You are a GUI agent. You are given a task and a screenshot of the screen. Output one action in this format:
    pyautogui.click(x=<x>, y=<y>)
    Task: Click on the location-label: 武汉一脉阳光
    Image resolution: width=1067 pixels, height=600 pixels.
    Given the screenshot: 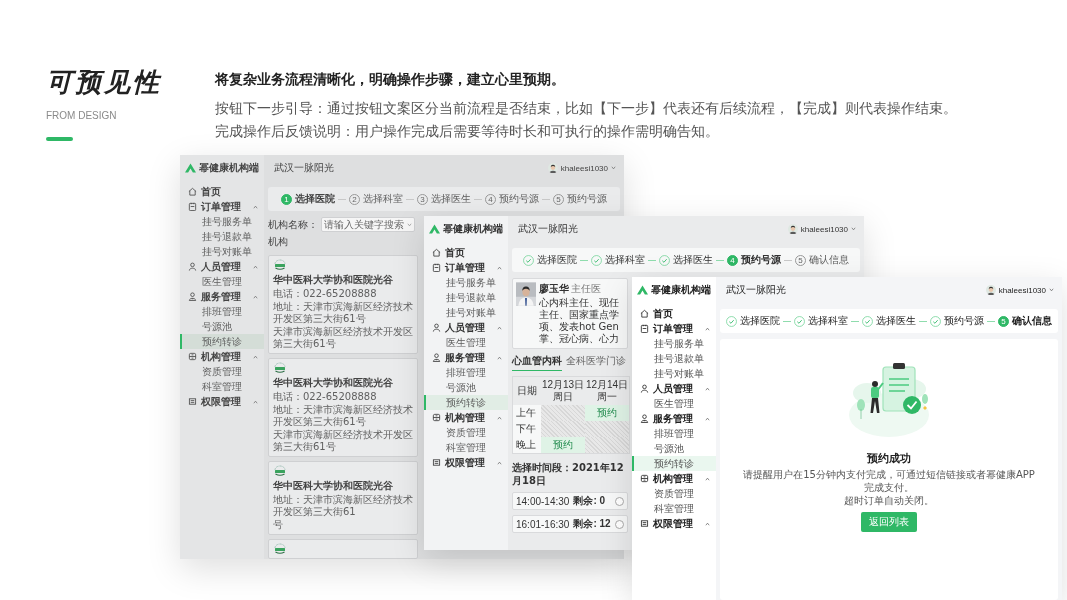 What is the action you would take?
    pyautogui.click(x=756, y=290)
    